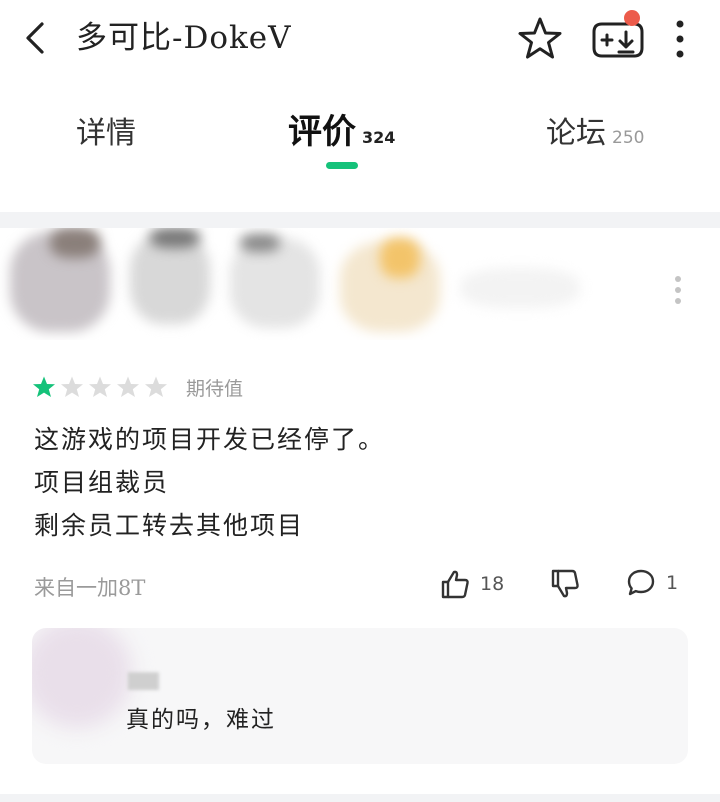 The image size is (720, 802). Describe the element at coordinates (628, 138) in the screenshot. I see `tab-count: 250` at that location.